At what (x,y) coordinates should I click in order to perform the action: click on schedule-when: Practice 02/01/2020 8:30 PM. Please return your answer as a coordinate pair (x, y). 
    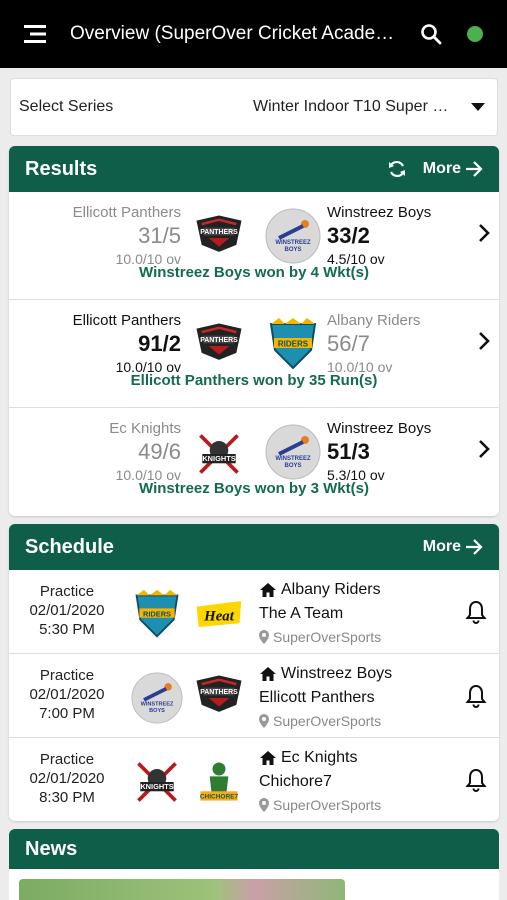
    Looking at the image, I should click on (67, 778).